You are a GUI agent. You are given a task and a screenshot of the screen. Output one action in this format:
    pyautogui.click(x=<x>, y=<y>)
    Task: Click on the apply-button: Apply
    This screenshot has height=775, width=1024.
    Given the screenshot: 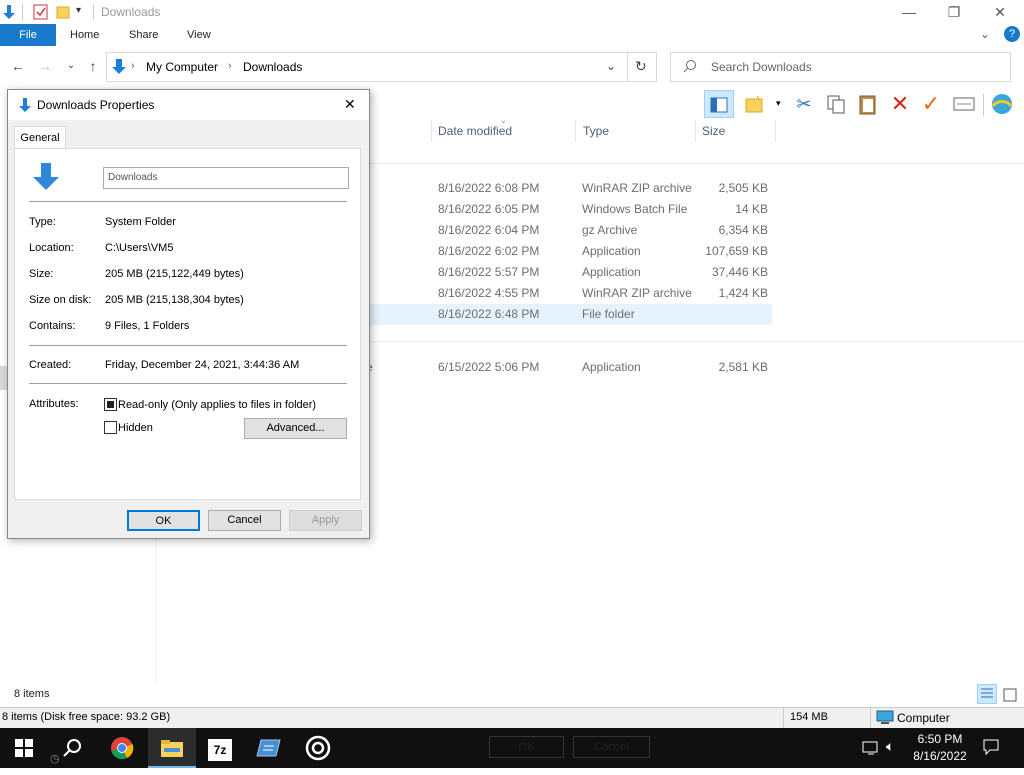 What is the action you would take?
    pyautogui.click(x=325, y=520)
    